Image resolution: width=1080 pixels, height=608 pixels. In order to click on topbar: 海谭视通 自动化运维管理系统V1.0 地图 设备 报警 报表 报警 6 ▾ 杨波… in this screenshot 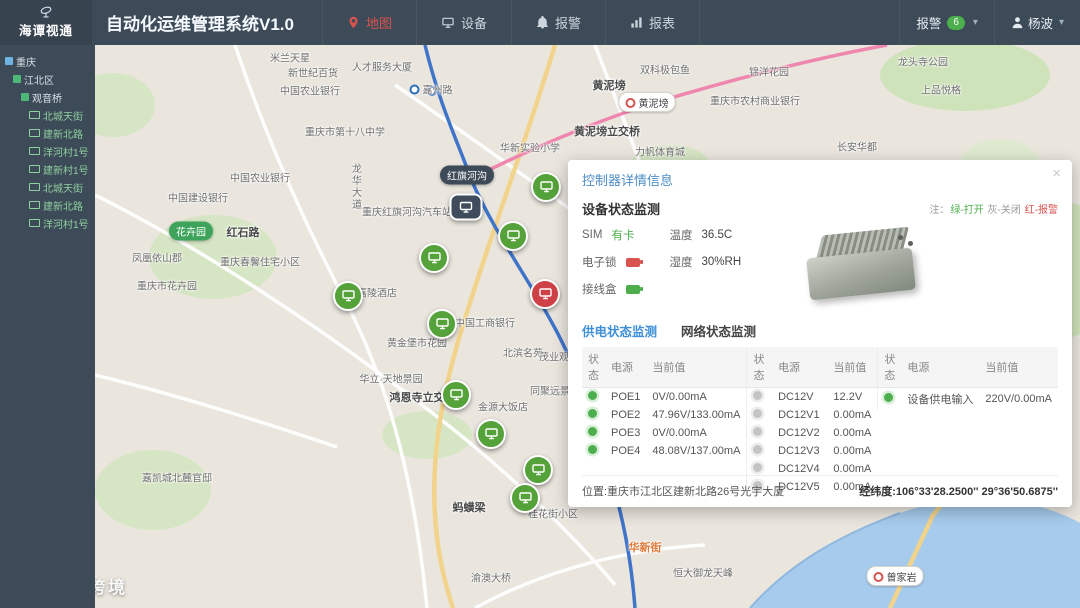, I will do `click(540, 22)`.